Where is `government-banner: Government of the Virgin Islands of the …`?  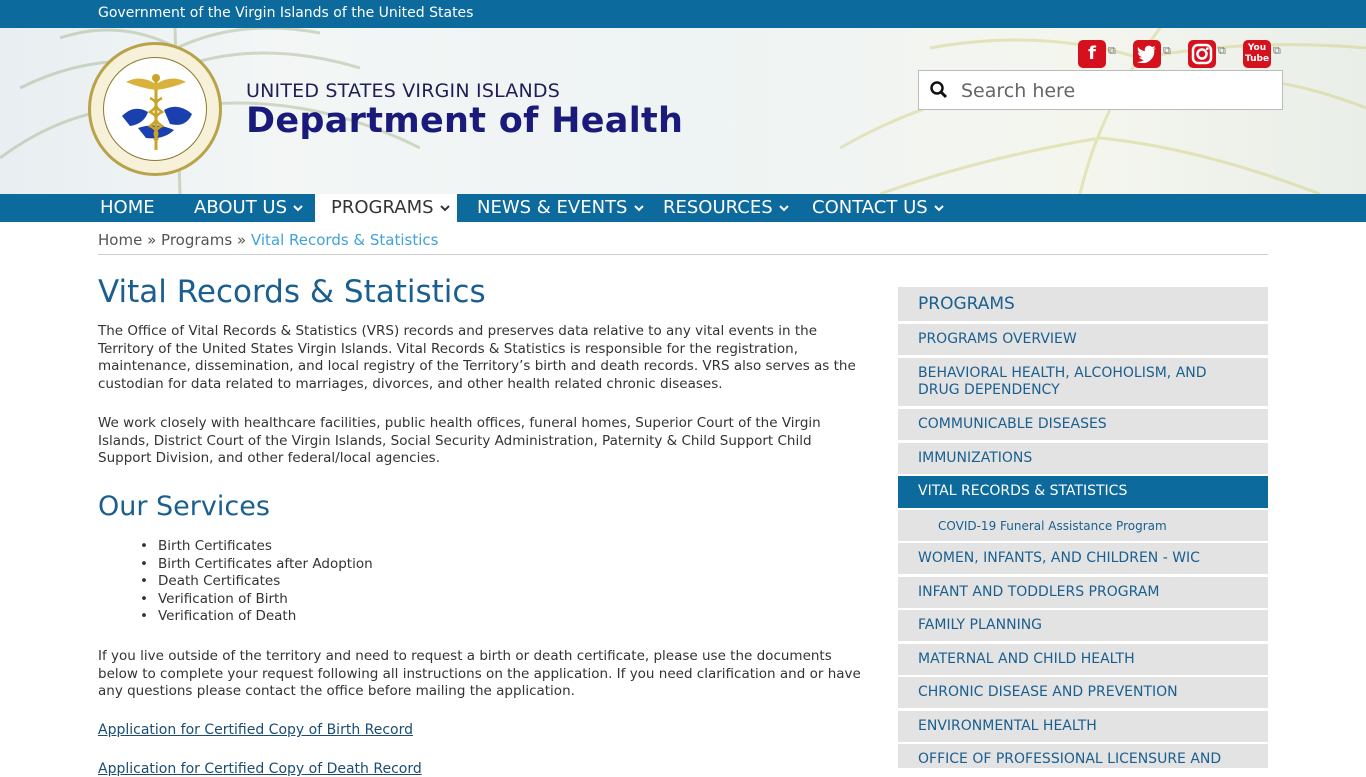
government-banner: Government of the Virgin Islands of the … is located at coordinates (683, 14).